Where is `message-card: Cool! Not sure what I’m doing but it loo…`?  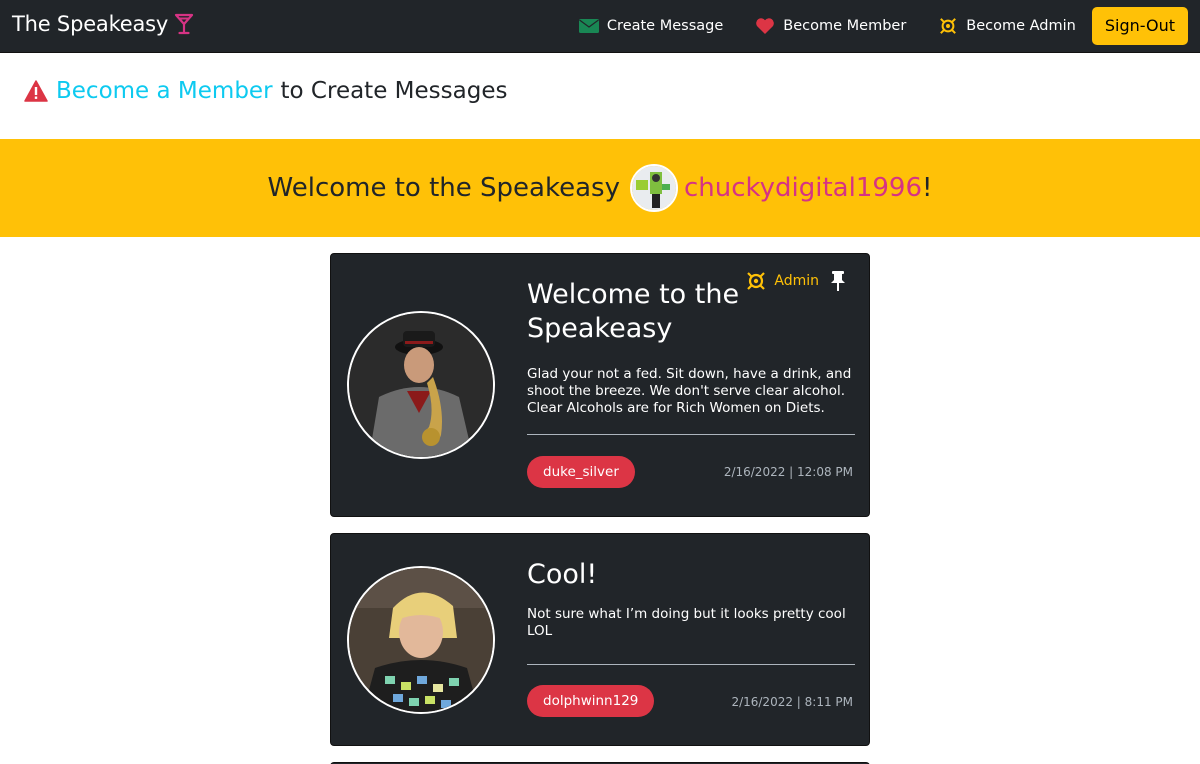 message-card: Cool! Not sure what I’m doing but it loo… is located at coordinates (600, 639).